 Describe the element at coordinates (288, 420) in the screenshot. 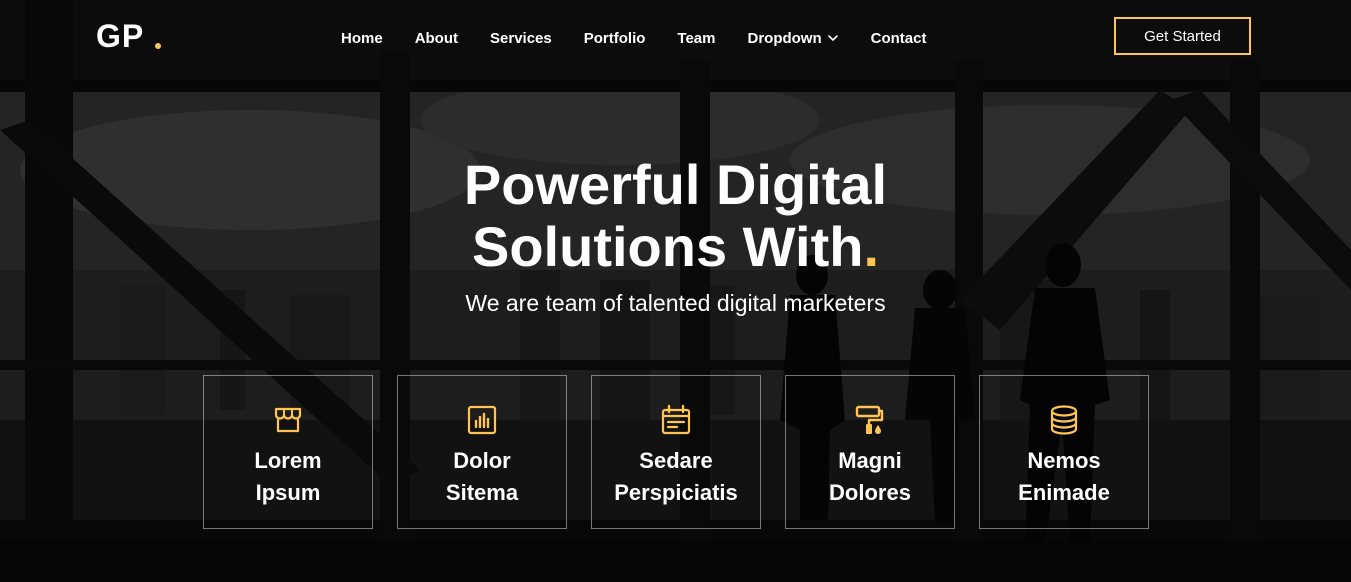

I see `store-icon` at that location.